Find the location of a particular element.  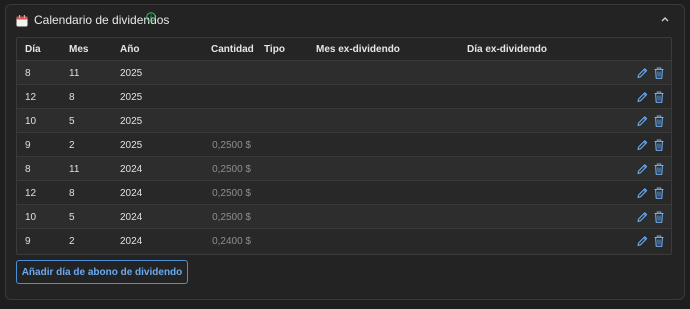

table-row: 12 8 2025 is located at coordinates (344, 97).